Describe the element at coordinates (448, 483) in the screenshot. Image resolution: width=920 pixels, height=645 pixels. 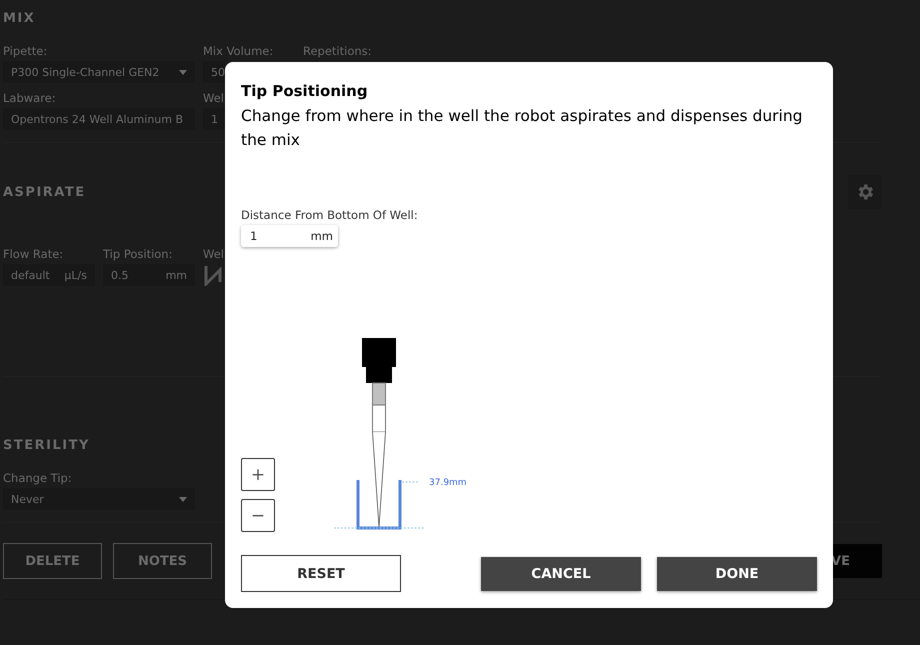
I see `well-depth-label: 37.9mm` at that location.